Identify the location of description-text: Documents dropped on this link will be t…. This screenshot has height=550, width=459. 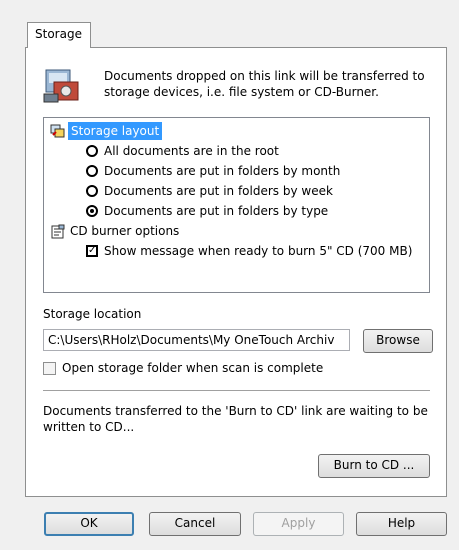
(264, 84).